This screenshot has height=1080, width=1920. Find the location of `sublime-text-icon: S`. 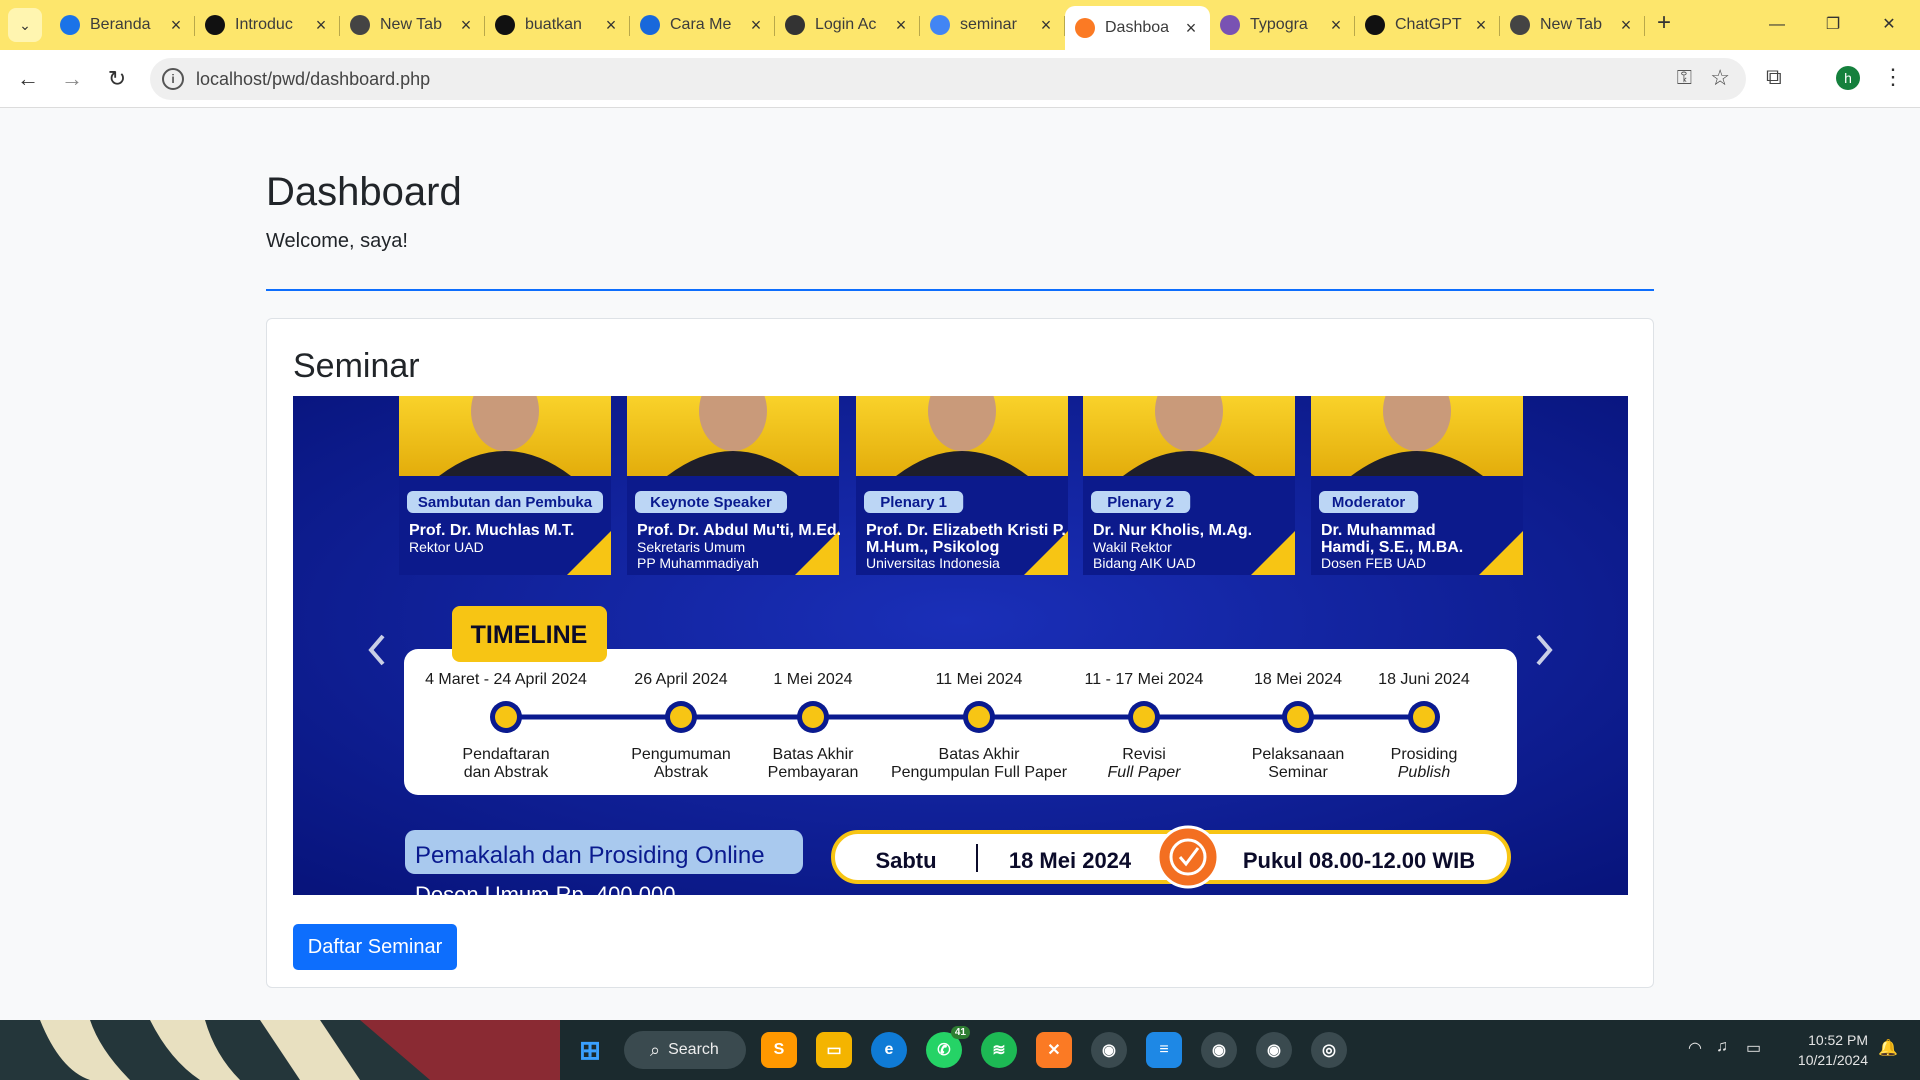

sublime-text-icon: S is located at coordinates (779, 1050).